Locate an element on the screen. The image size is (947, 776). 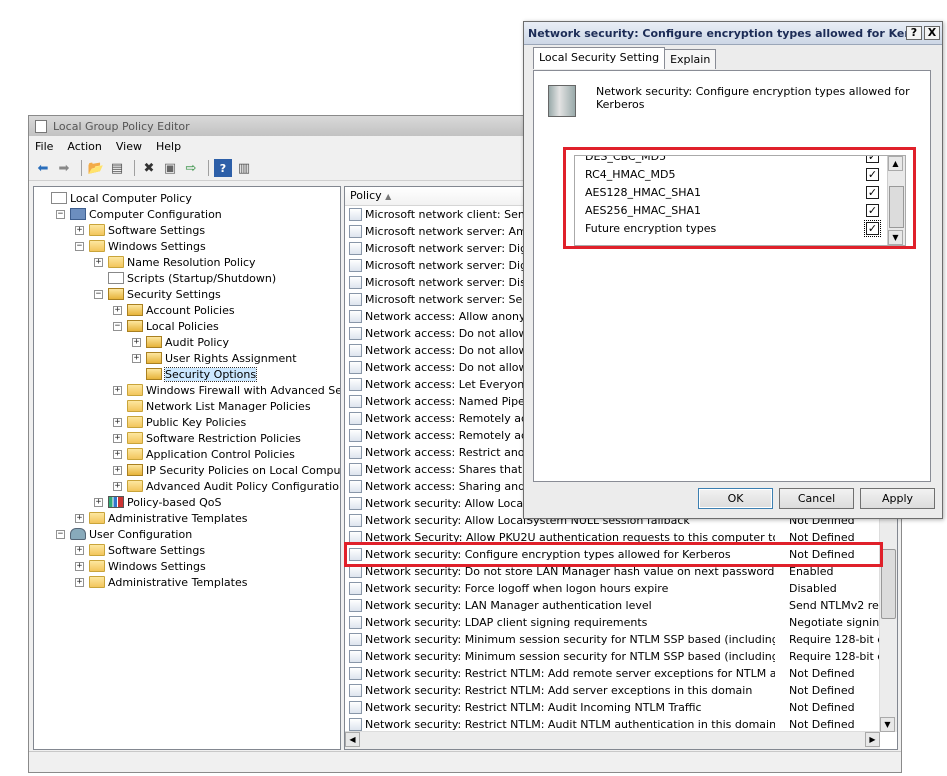
tab-local-security-setting: Local Security Setting is located at coordinates (599, 58).